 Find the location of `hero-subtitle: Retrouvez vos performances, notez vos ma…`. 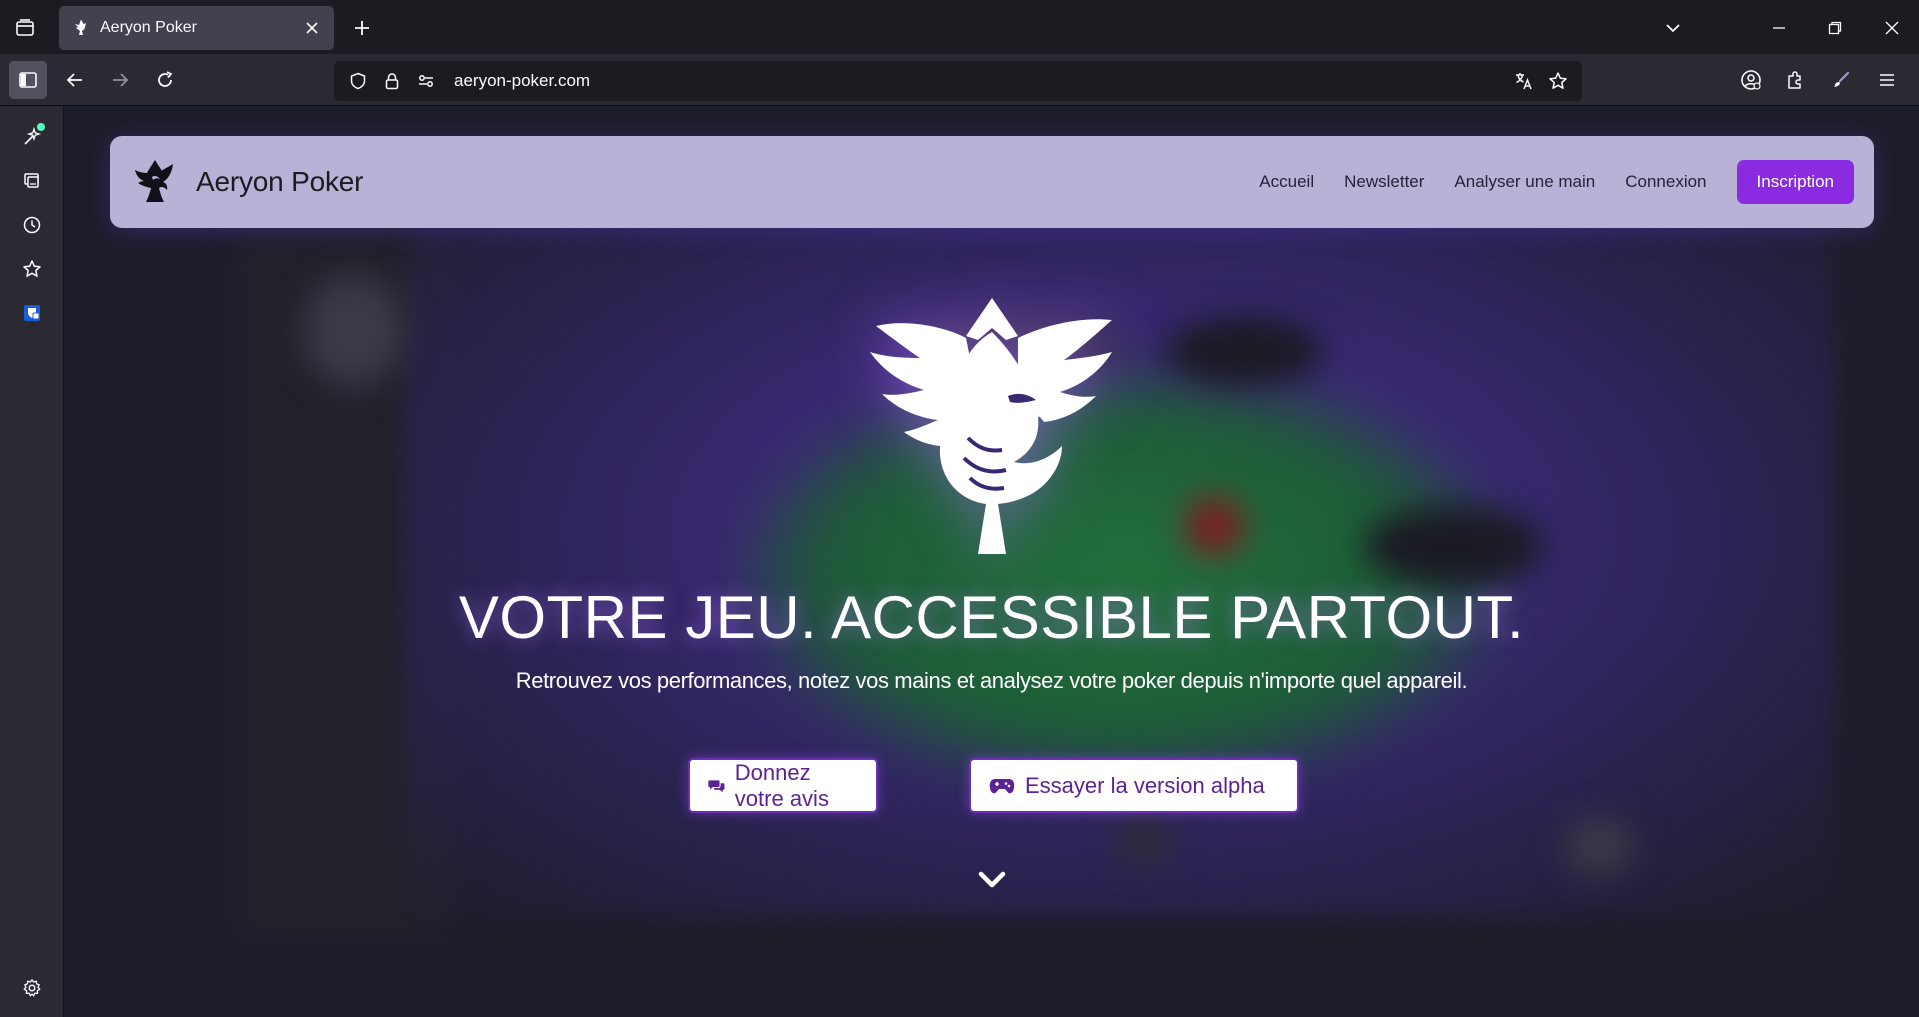

hero-subtitle: Retrouvez vos performances, notez vos ma… is located at coordinates (991, 680).